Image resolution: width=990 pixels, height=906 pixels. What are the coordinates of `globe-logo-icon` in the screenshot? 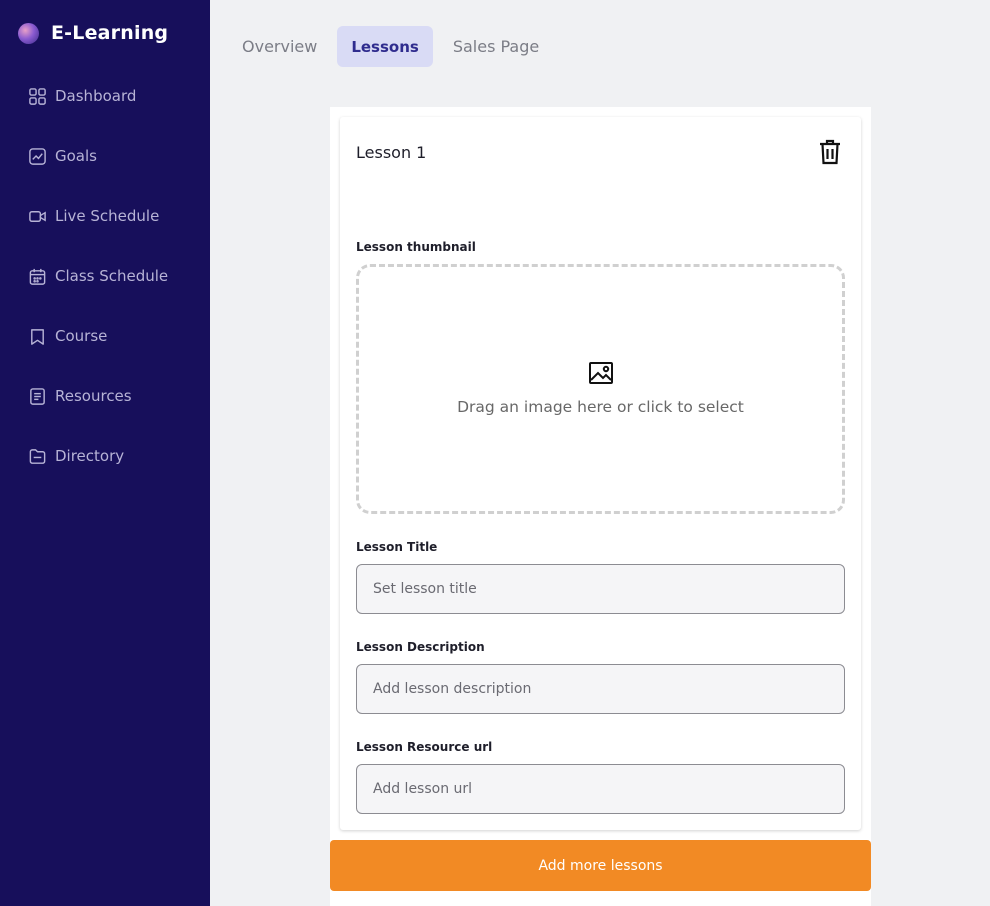 It's located at (28, 33).